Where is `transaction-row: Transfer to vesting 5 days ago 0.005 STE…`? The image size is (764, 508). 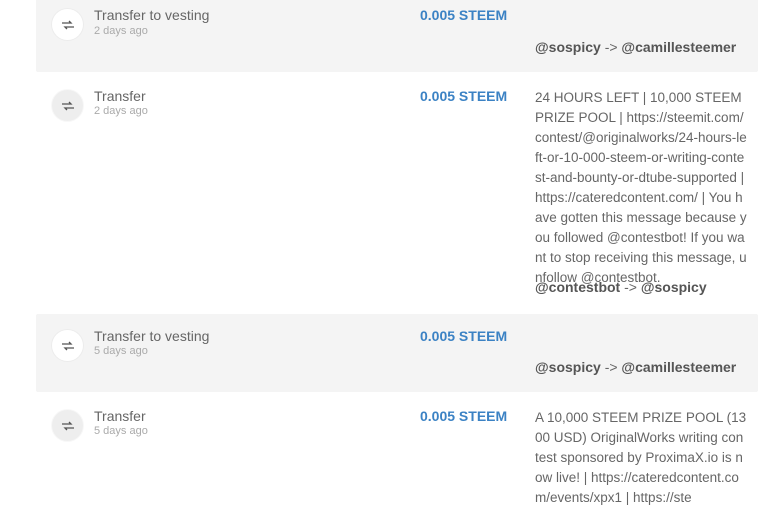 transaction-row: Transfer to vesting 5 days ago 0.005 STE… is located at coordinates (397, 353).